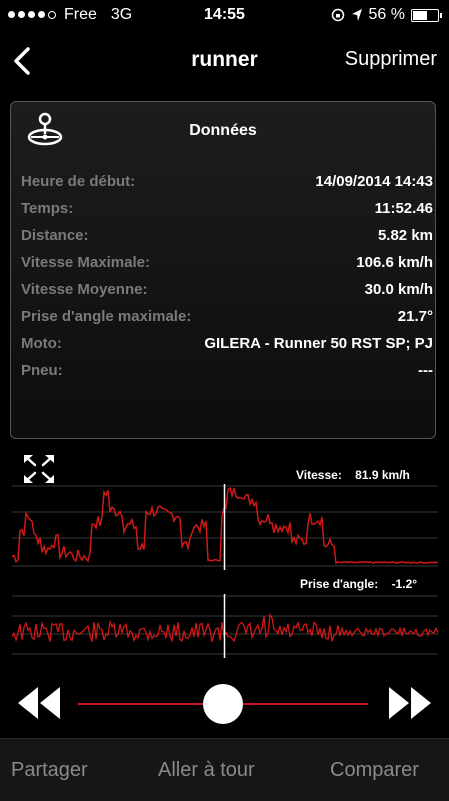 The height and width of the screenshot is (801, 449). Describe the element at coordinates (405, 235) in the screenshot. I see `row-value: 5.82 km` at that location.